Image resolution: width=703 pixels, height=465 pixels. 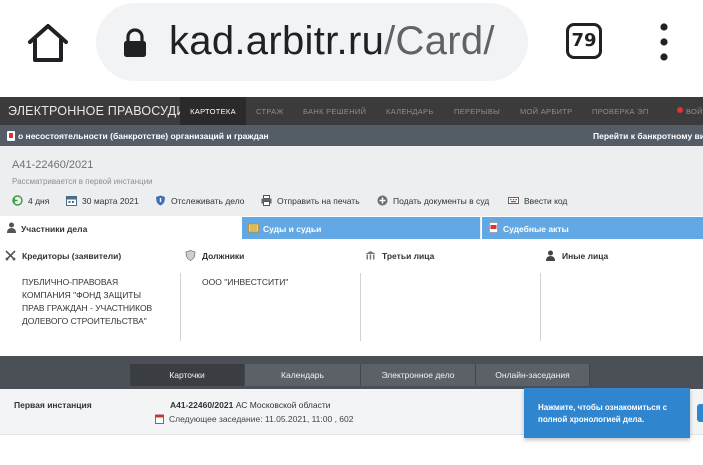 I want to click on track-case-label: Отслеживать дело, so click(x=208, y=201).